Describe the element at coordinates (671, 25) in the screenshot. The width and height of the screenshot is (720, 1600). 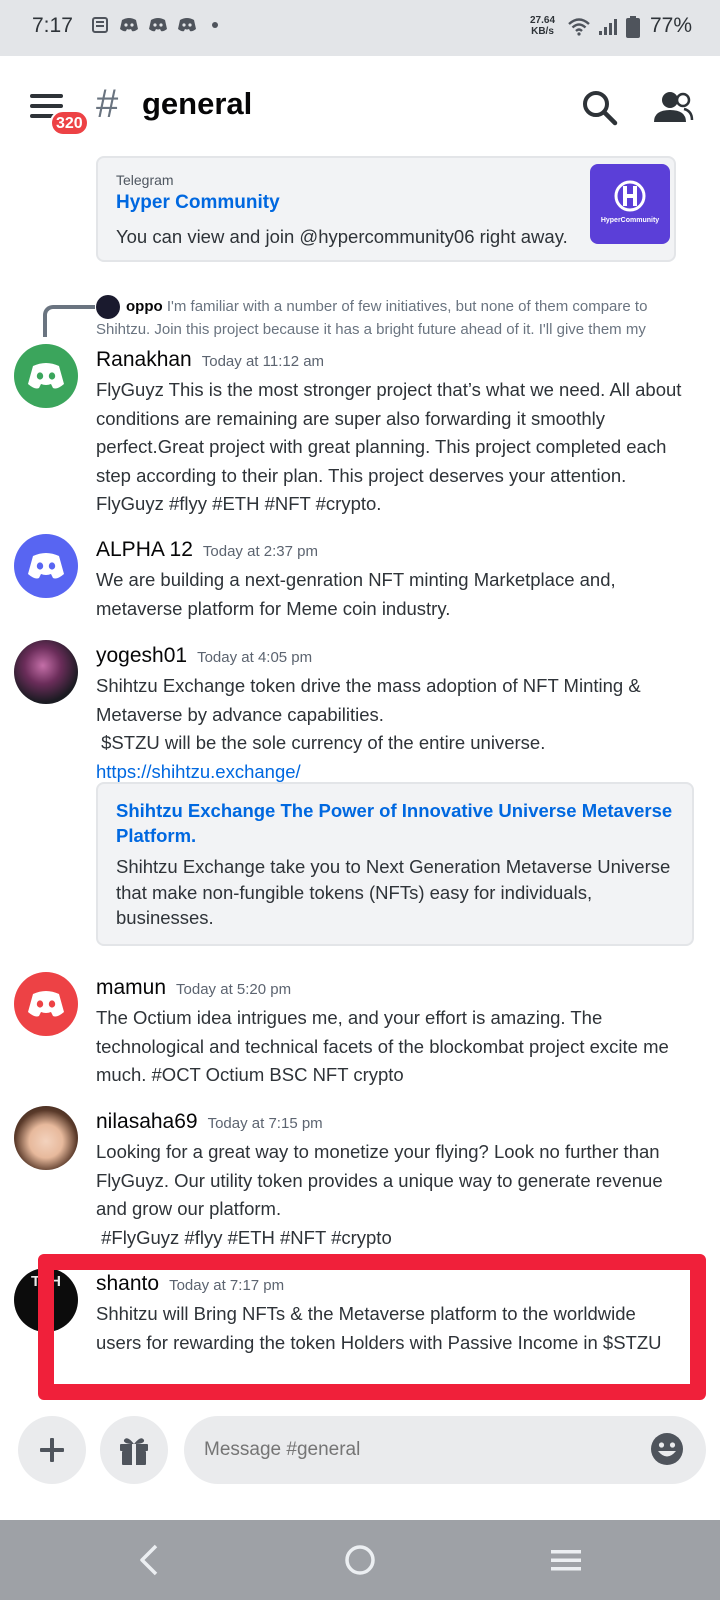
I see `battery-percentage: 77%` at that location.